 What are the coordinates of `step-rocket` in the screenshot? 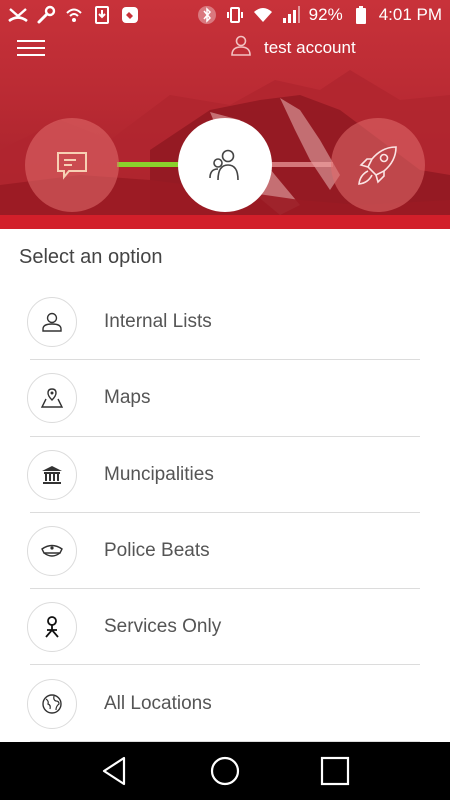 It's located at (378, 165).